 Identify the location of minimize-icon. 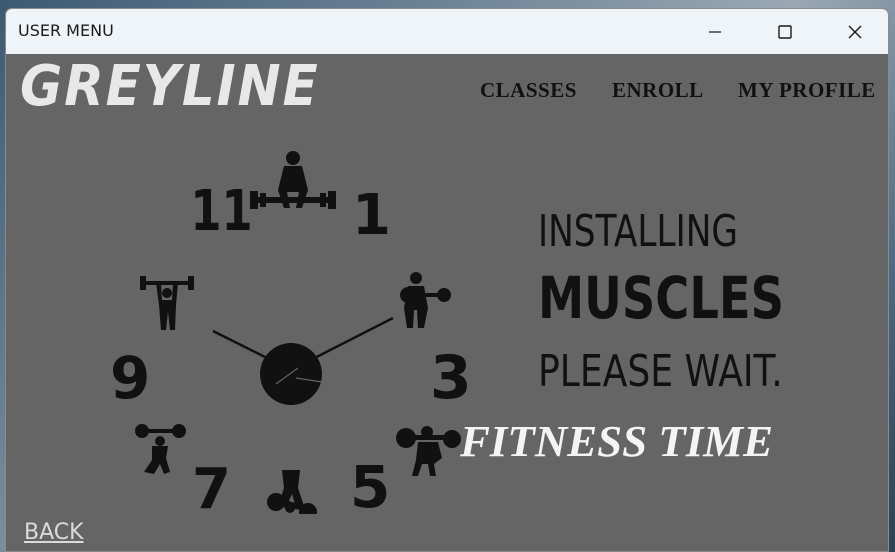
(715, 31).